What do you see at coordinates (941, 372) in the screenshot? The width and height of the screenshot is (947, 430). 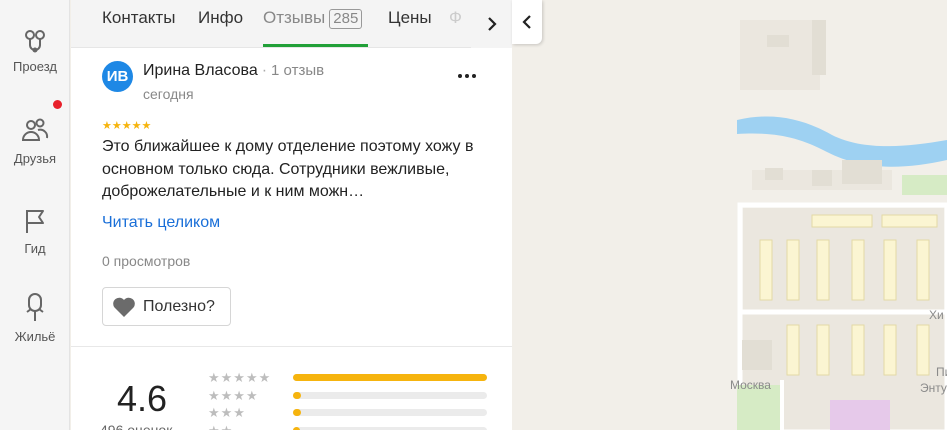 I see `map-label-pi: Пи` at bounding box center [941, 372].